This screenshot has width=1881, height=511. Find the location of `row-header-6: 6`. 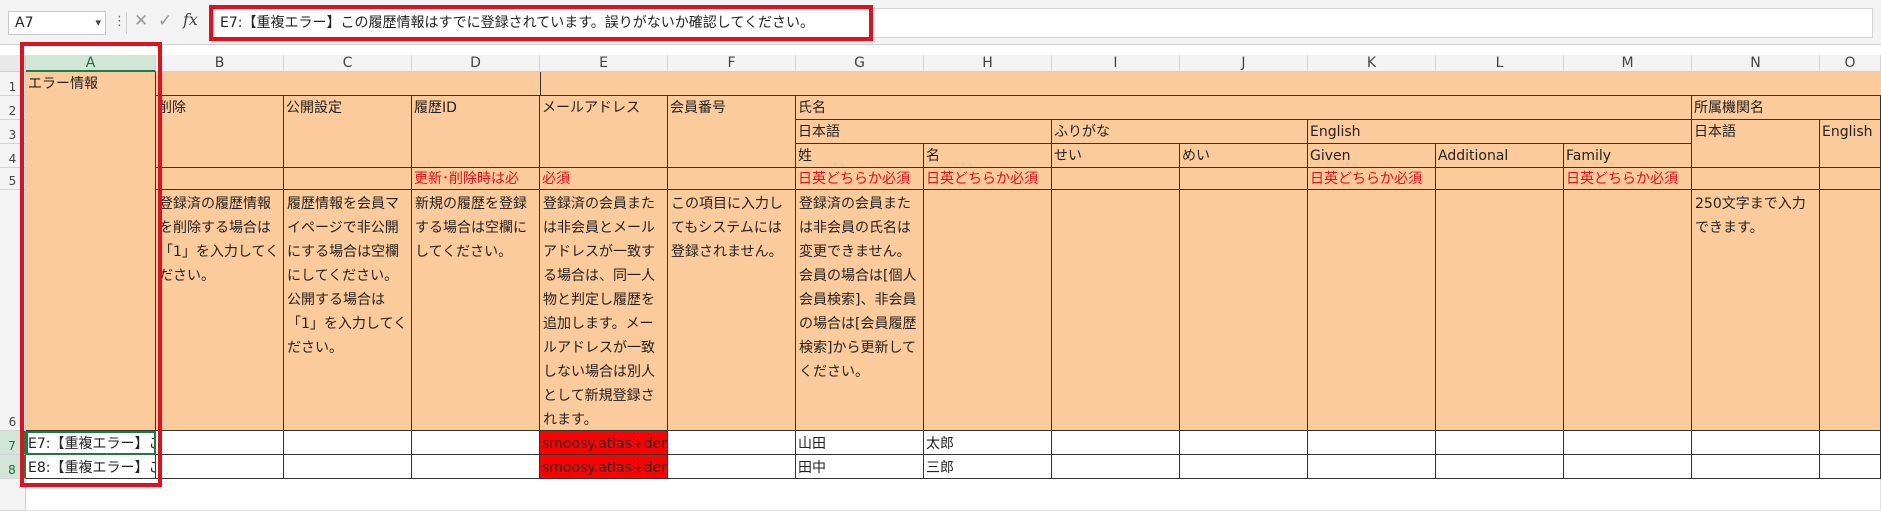

row-header-6: 6 is located at coordinates (13, 310).